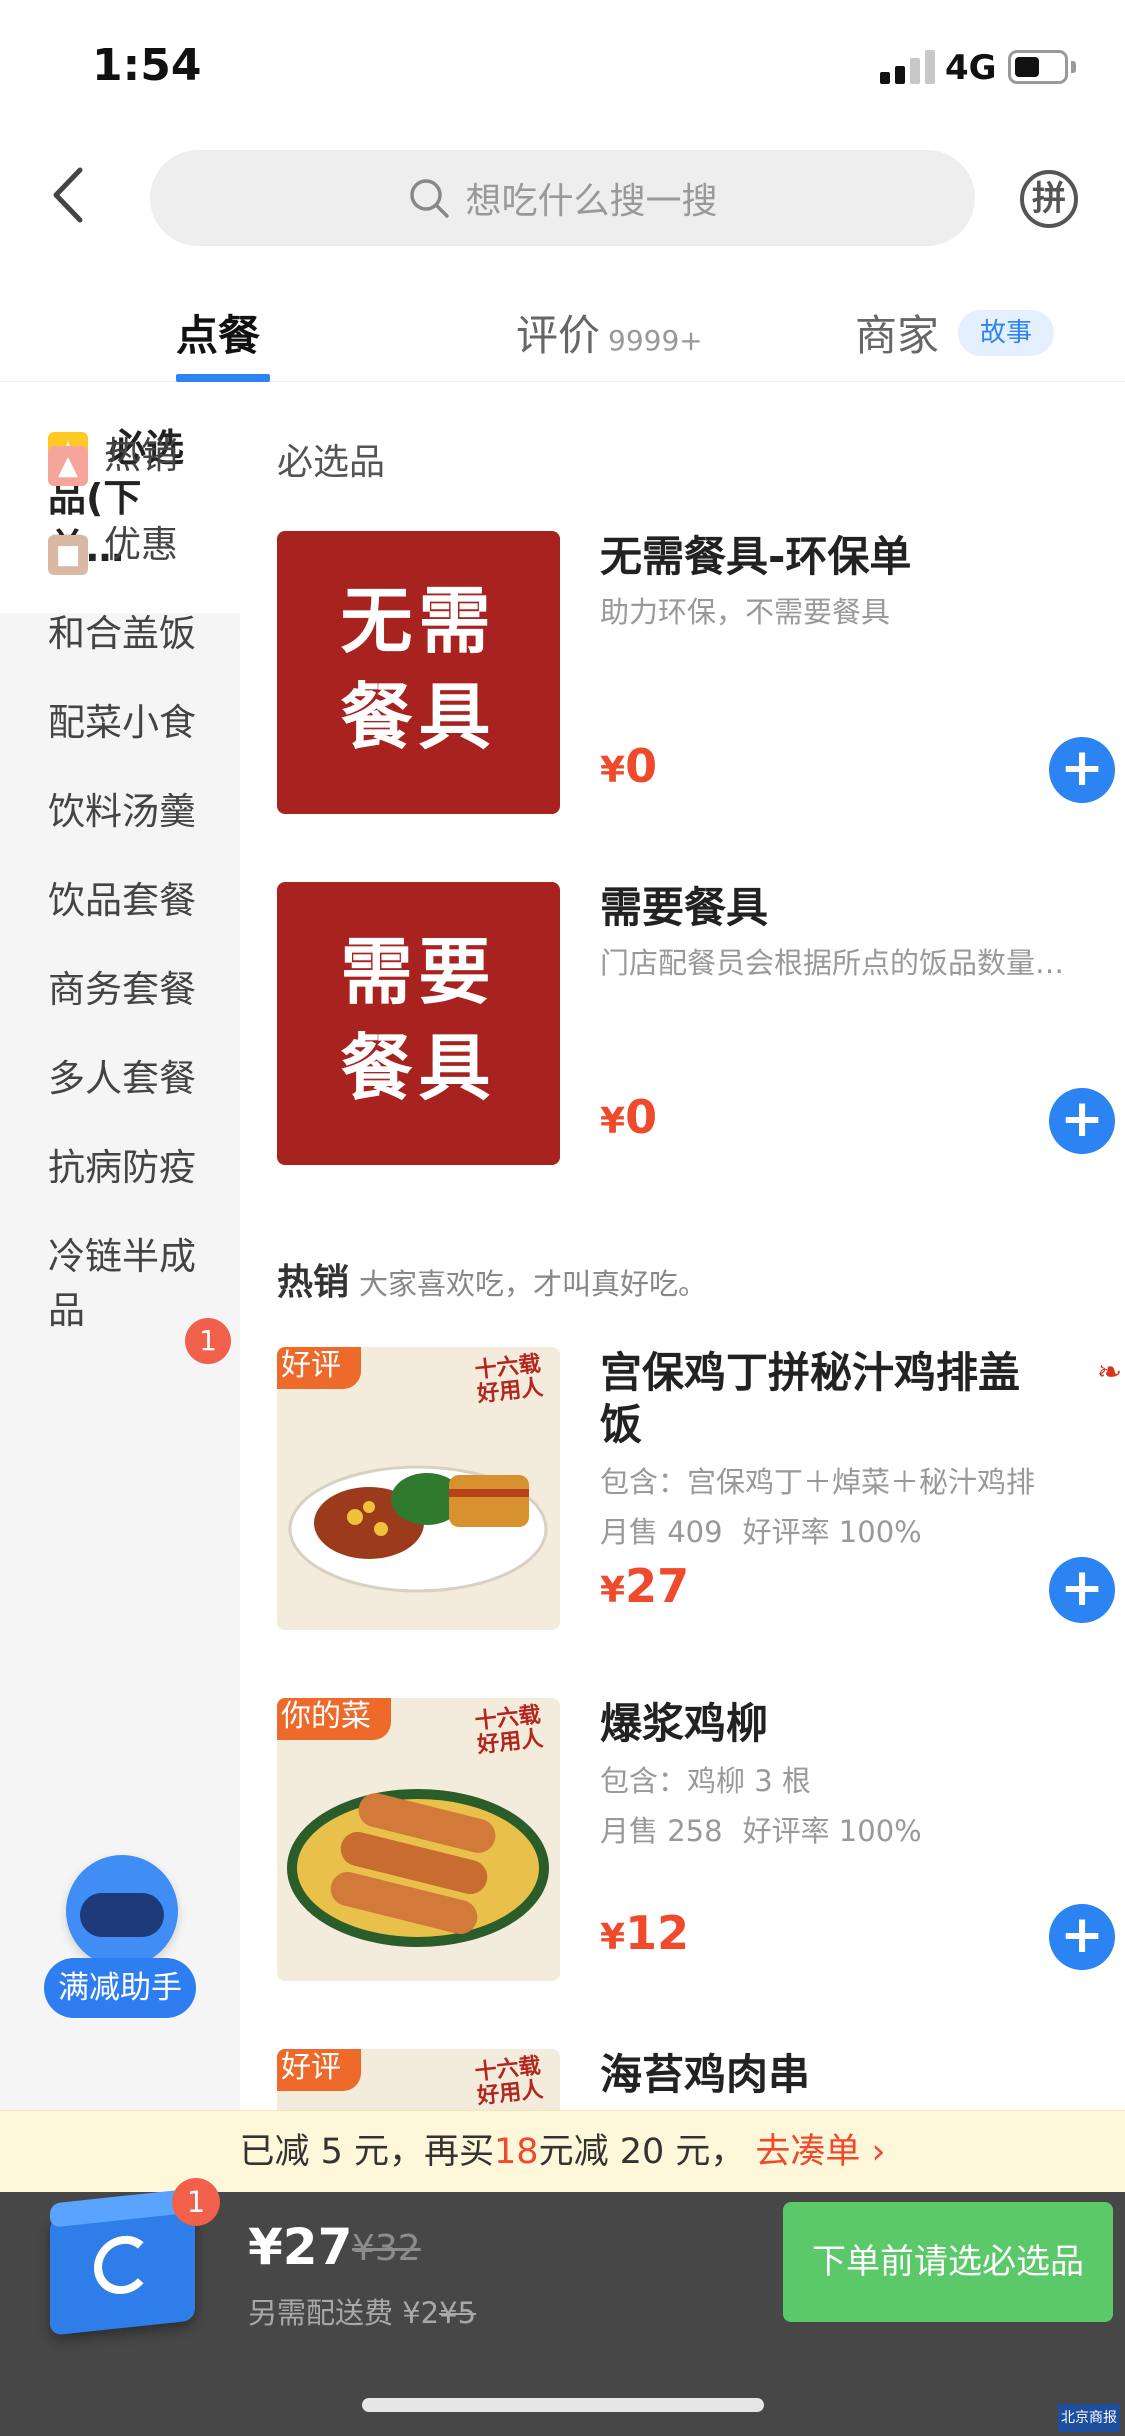 Image resolution: width=1125 pixels, height=2436 pixels. What do you see at coordinates (661, 1831) in the screenshot?
I see `monthly-sales: 月售 258` at bounding box center [661, 1831].